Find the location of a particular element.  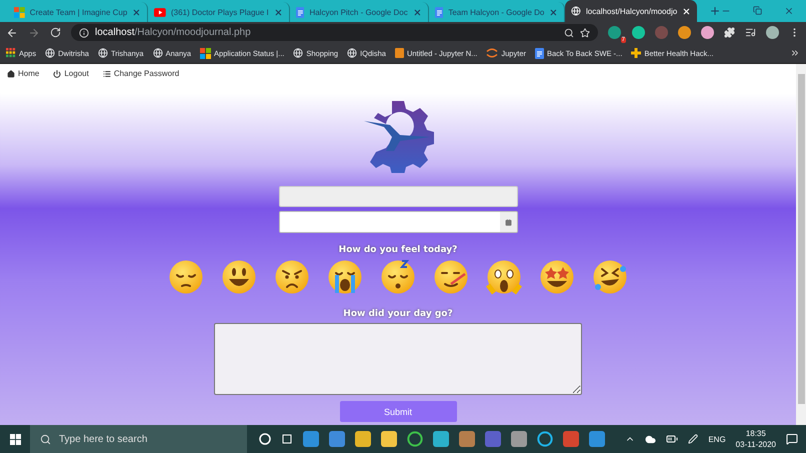

starstruck-face-icon is located at coordinates (557, 277).